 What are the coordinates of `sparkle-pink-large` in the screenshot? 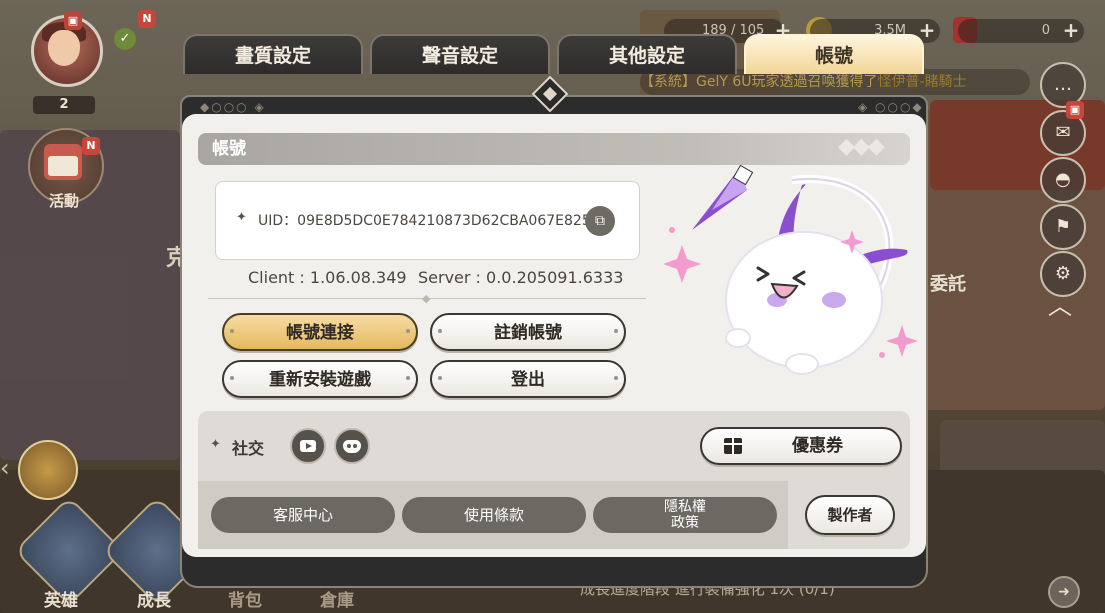 It's located at (682, 264).